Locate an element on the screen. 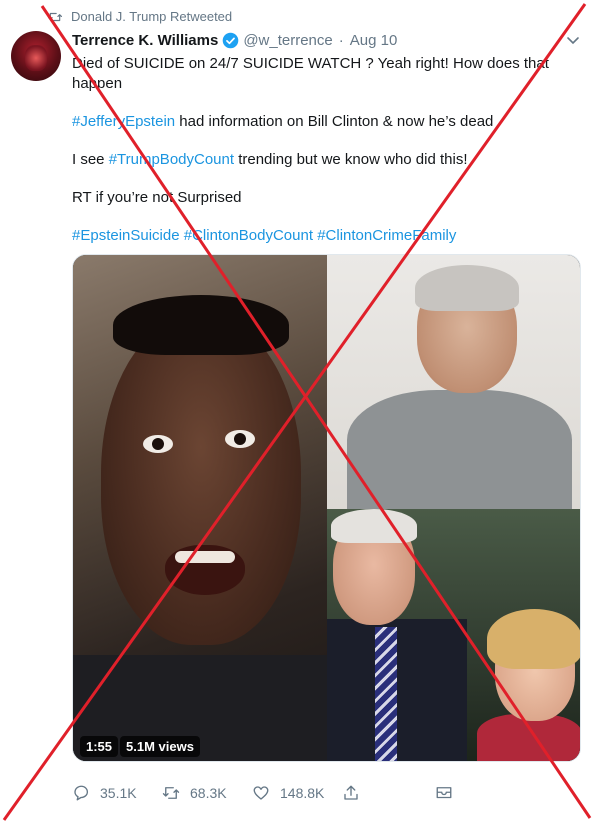 This screenshot has height=825, width=595. avatar is located at coordinates (36, 56).